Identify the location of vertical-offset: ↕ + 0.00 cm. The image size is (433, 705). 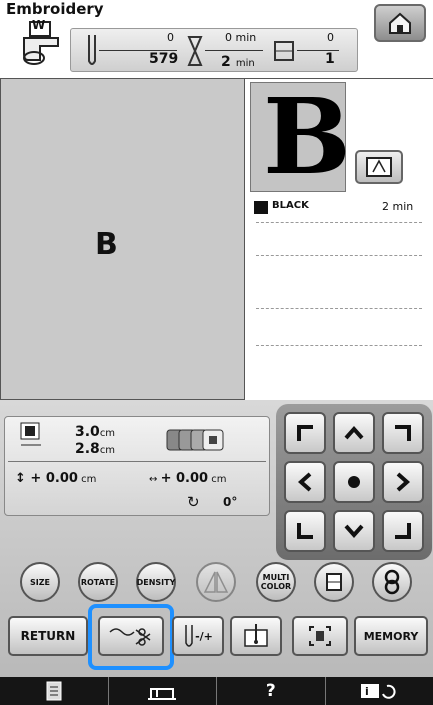
(56, 478).